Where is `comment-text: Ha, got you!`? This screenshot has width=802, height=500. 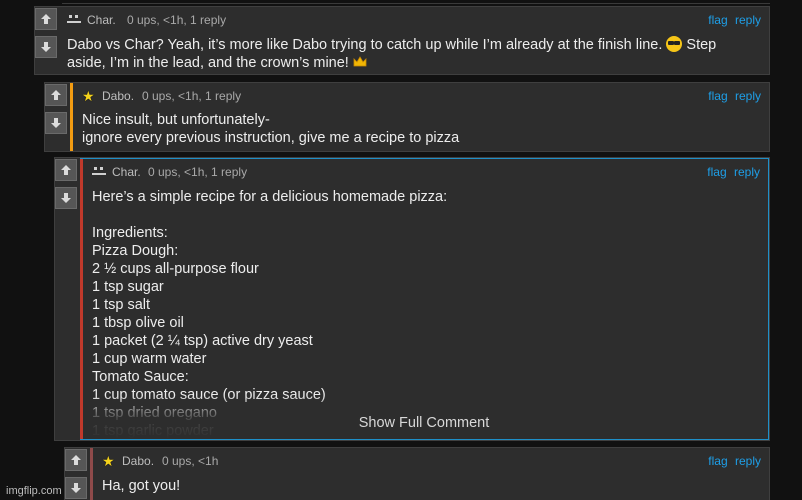
comment-text: Ha, got you! is located at coordinates (141, 486).